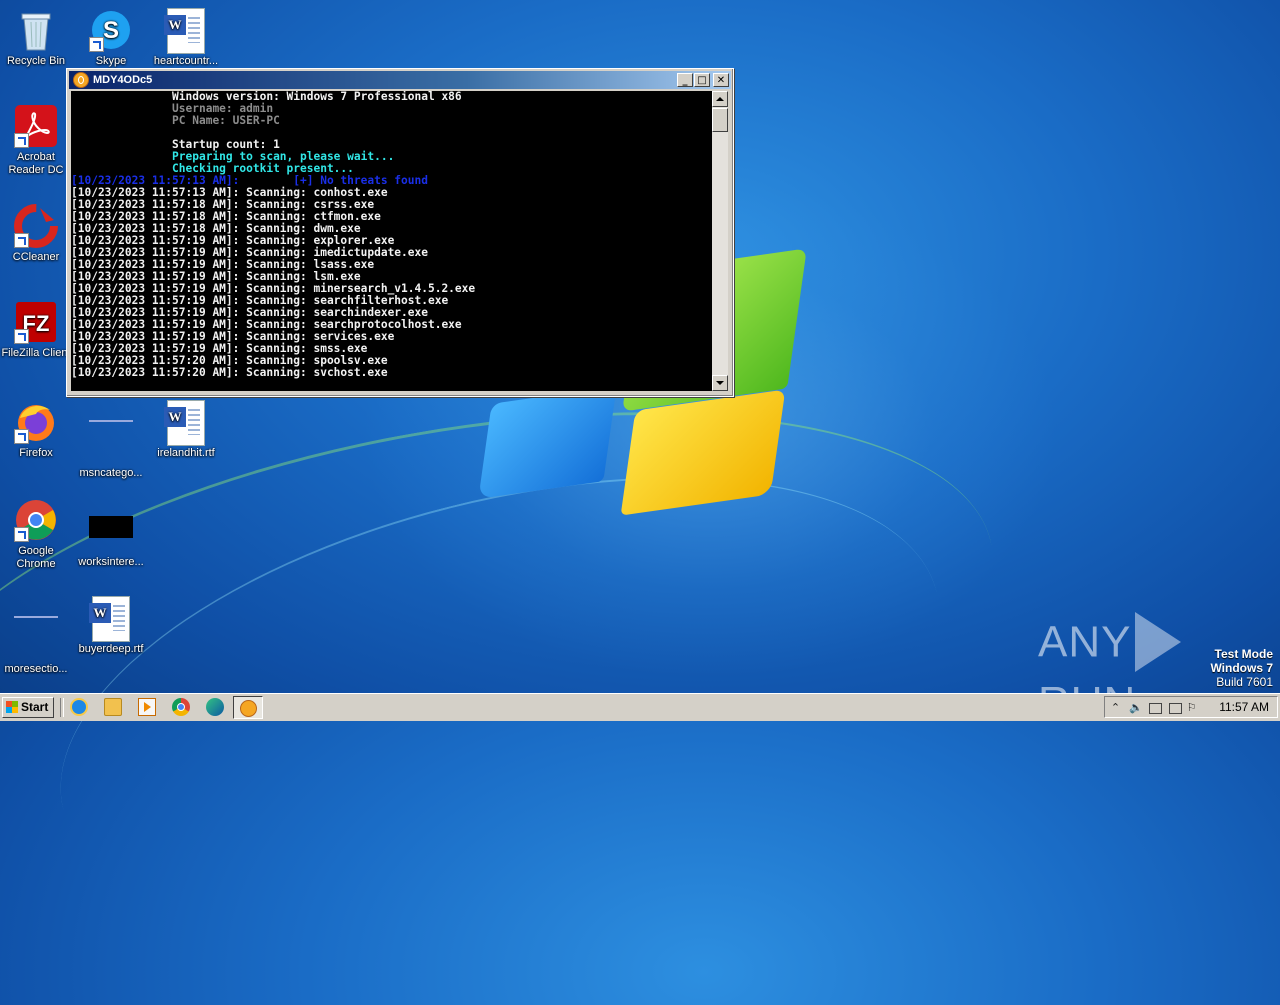 This screenshot has height=1005, width=1280. What do you see at coordinates (36, 257) in the screenshot?
I see `desktop-icon-label: CCleaner` at bounding box center [36, 257].